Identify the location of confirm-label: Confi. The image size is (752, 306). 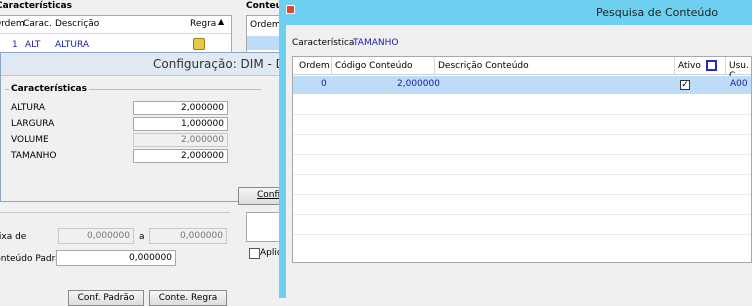
(269, 195).